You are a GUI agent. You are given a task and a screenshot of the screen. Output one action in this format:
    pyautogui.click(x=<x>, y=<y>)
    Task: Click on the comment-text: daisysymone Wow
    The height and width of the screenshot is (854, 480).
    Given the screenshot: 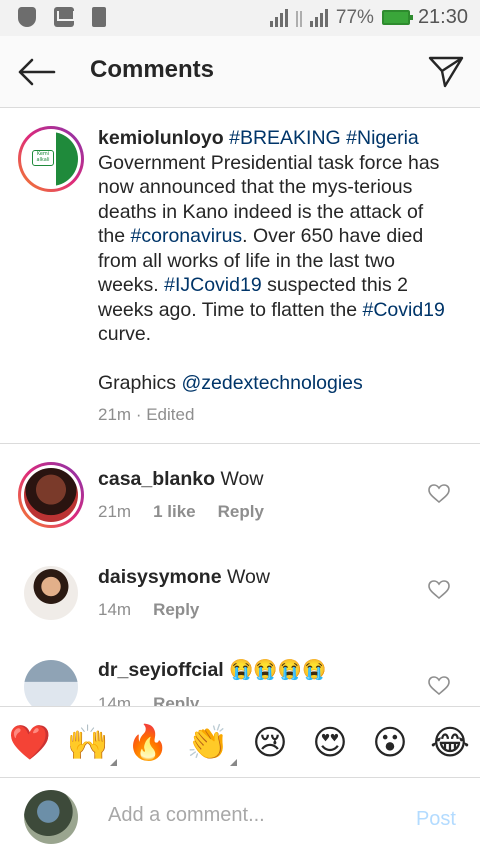 What is the action you would take?
    pyautogui.click(x=184, y=577)
    